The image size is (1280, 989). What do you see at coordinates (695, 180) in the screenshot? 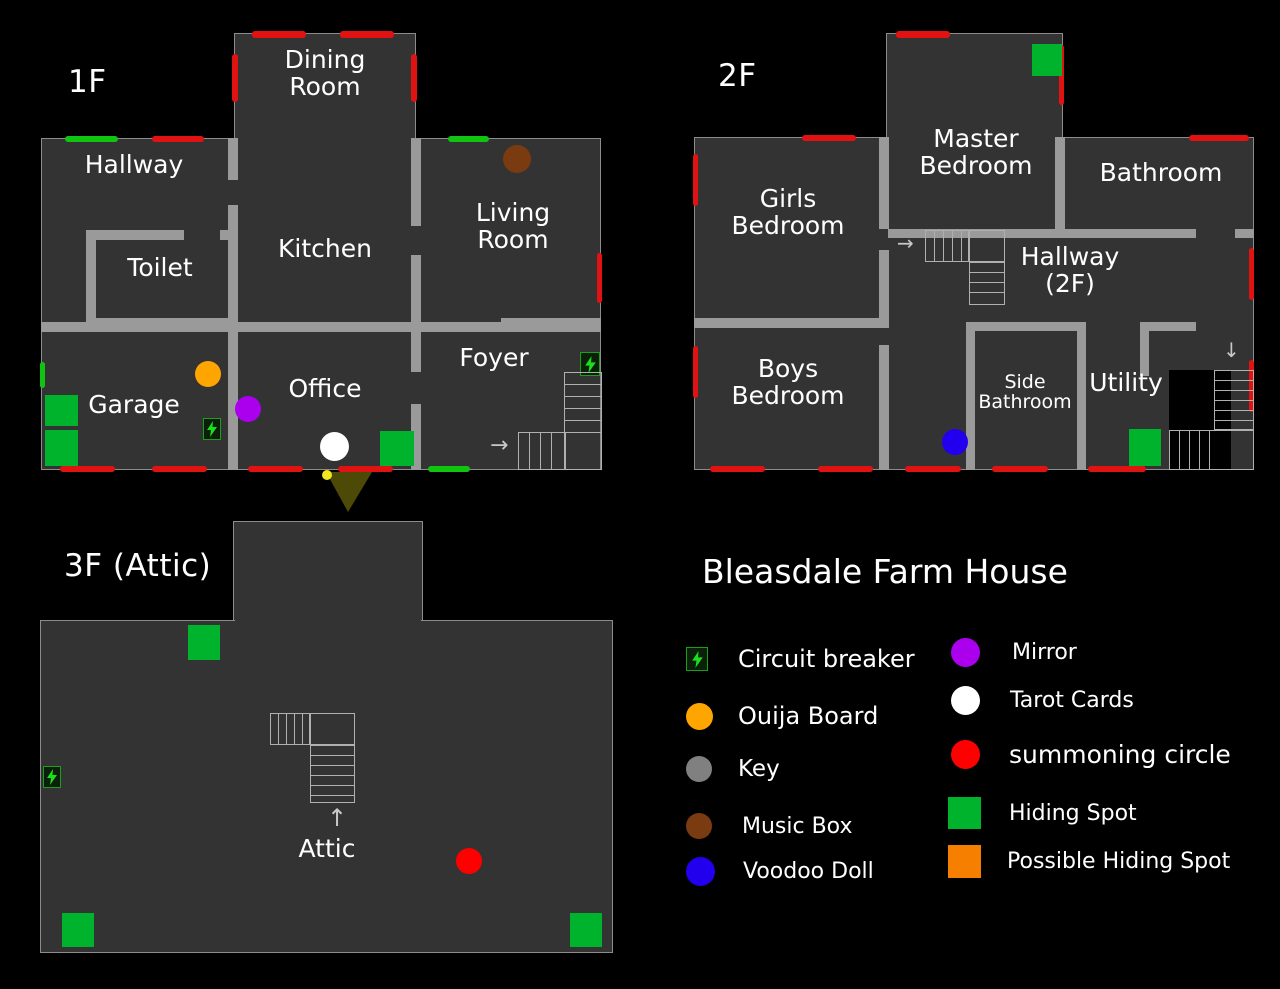
I see `door-girls-left` at bounding box center [695, 180].